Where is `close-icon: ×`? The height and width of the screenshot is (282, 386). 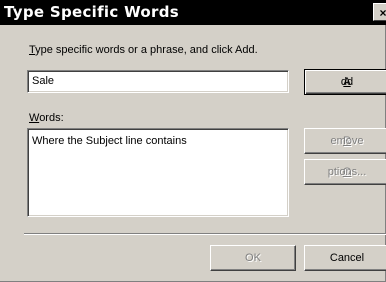 close-icon: × is located at coordinates (379, 12).